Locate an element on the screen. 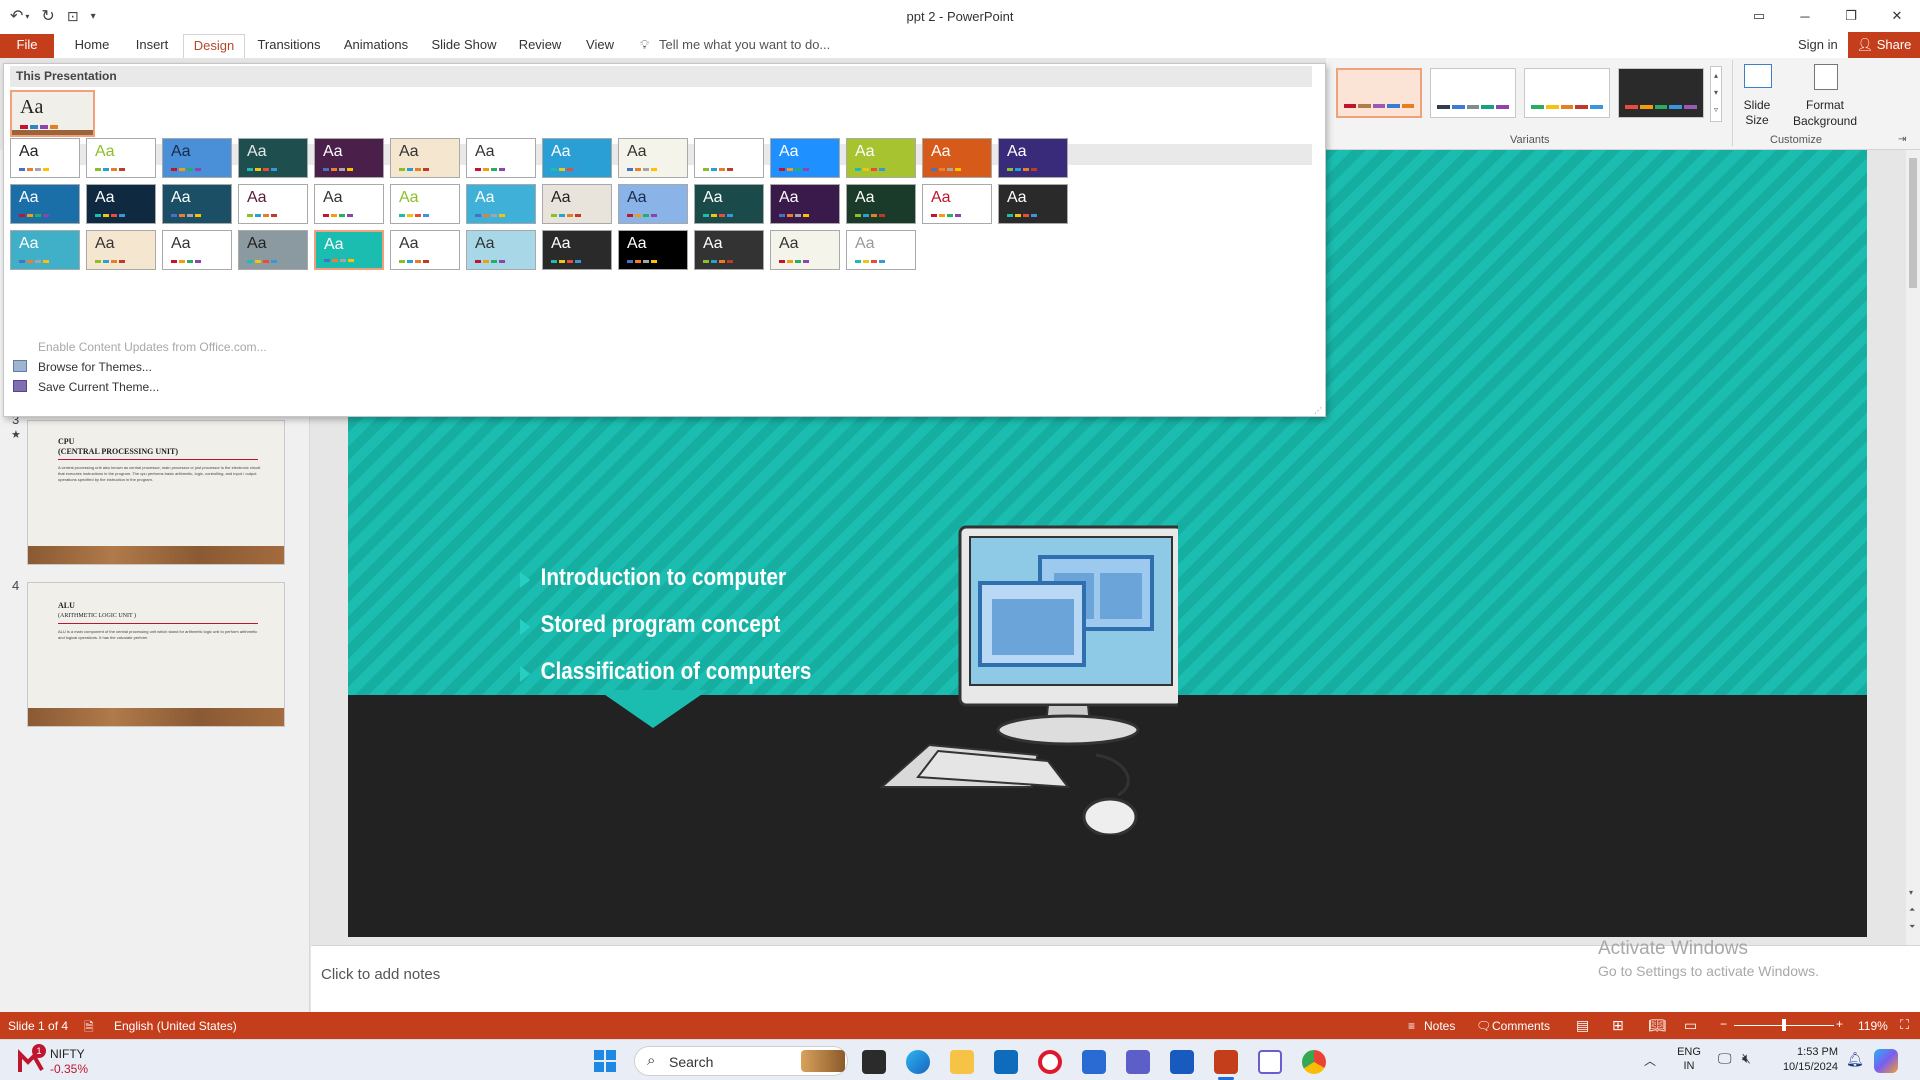 This screenshot has width=1920, height=1080. stock-widget: 1 NIFTY -0.35% is located at coordinates (73, 1061).